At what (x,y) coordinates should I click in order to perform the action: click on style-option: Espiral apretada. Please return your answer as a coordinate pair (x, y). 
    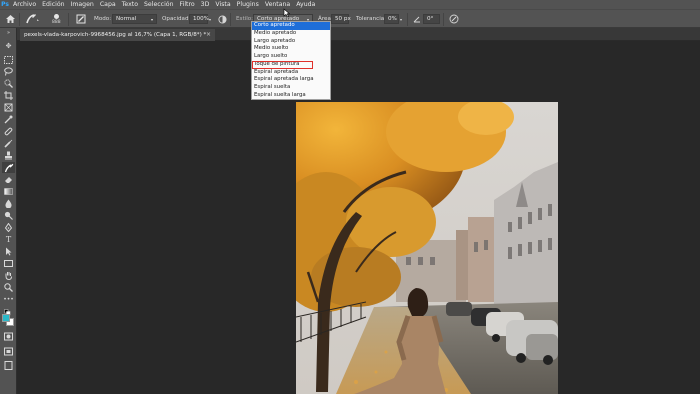
    Looking at the image, I should click on (291, 73).